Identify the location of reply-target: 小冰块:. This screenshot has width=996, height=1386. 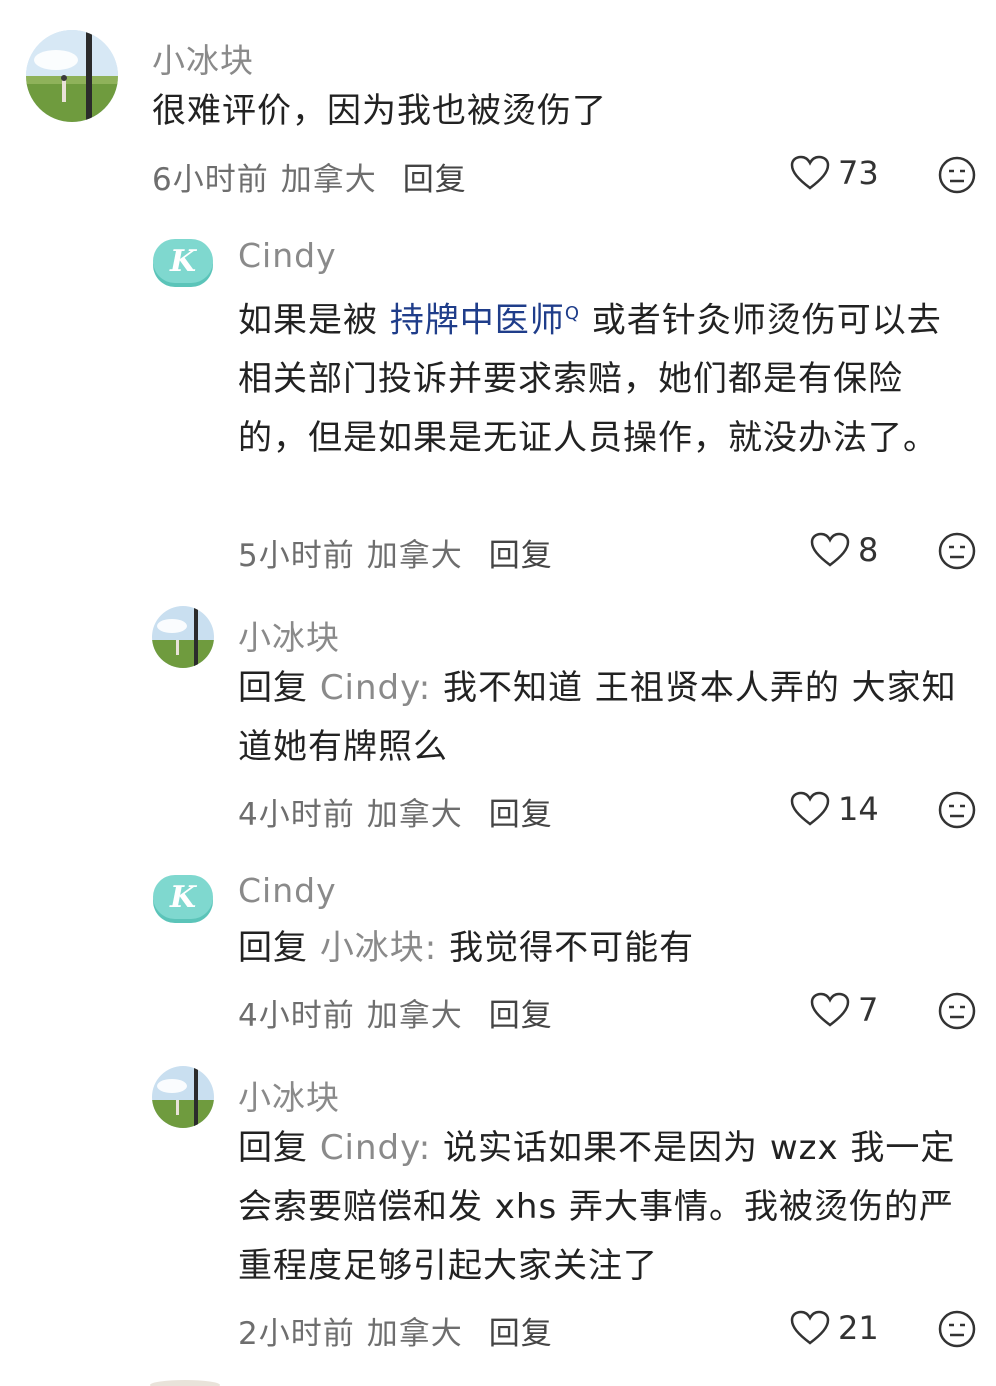
(378, 948).